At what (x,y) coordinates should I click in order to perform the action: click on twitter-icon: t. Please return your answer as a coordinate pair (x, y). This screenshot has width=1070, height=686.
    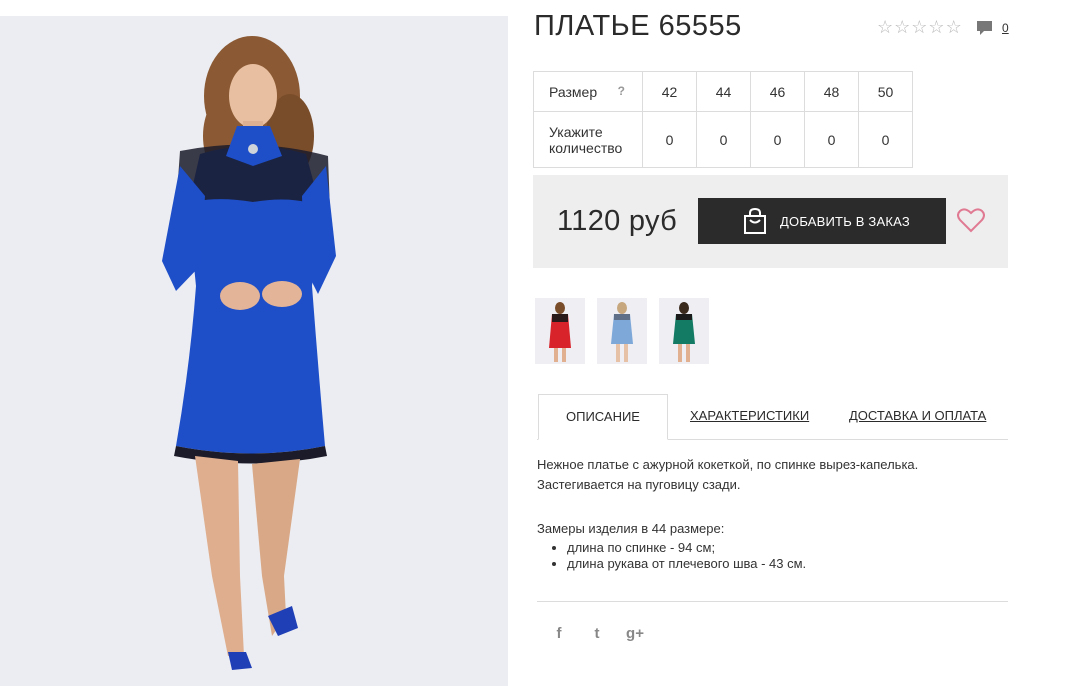
    Looking at the image, I should click on (597, 634).